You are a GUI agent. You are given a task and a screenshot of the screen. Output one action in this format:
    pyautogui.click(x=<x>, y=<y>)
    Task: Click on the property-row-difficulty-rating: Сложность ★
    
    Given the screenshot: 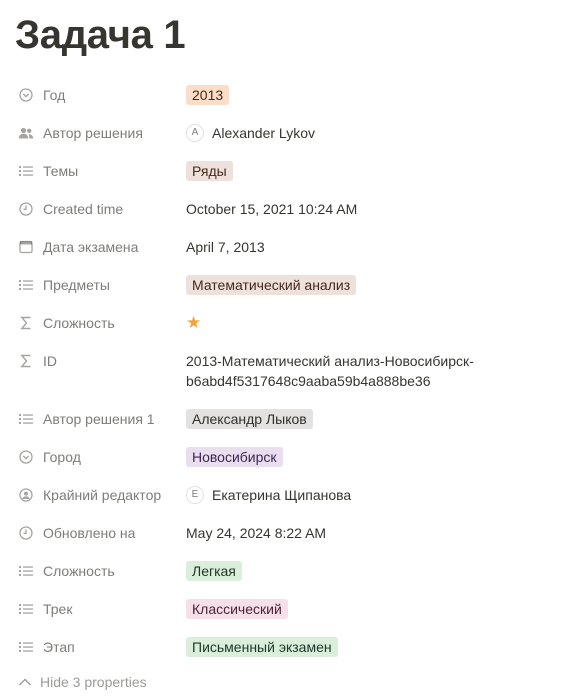 What is the action you would take?
    pyautogui.click(x=288, y=323)
    